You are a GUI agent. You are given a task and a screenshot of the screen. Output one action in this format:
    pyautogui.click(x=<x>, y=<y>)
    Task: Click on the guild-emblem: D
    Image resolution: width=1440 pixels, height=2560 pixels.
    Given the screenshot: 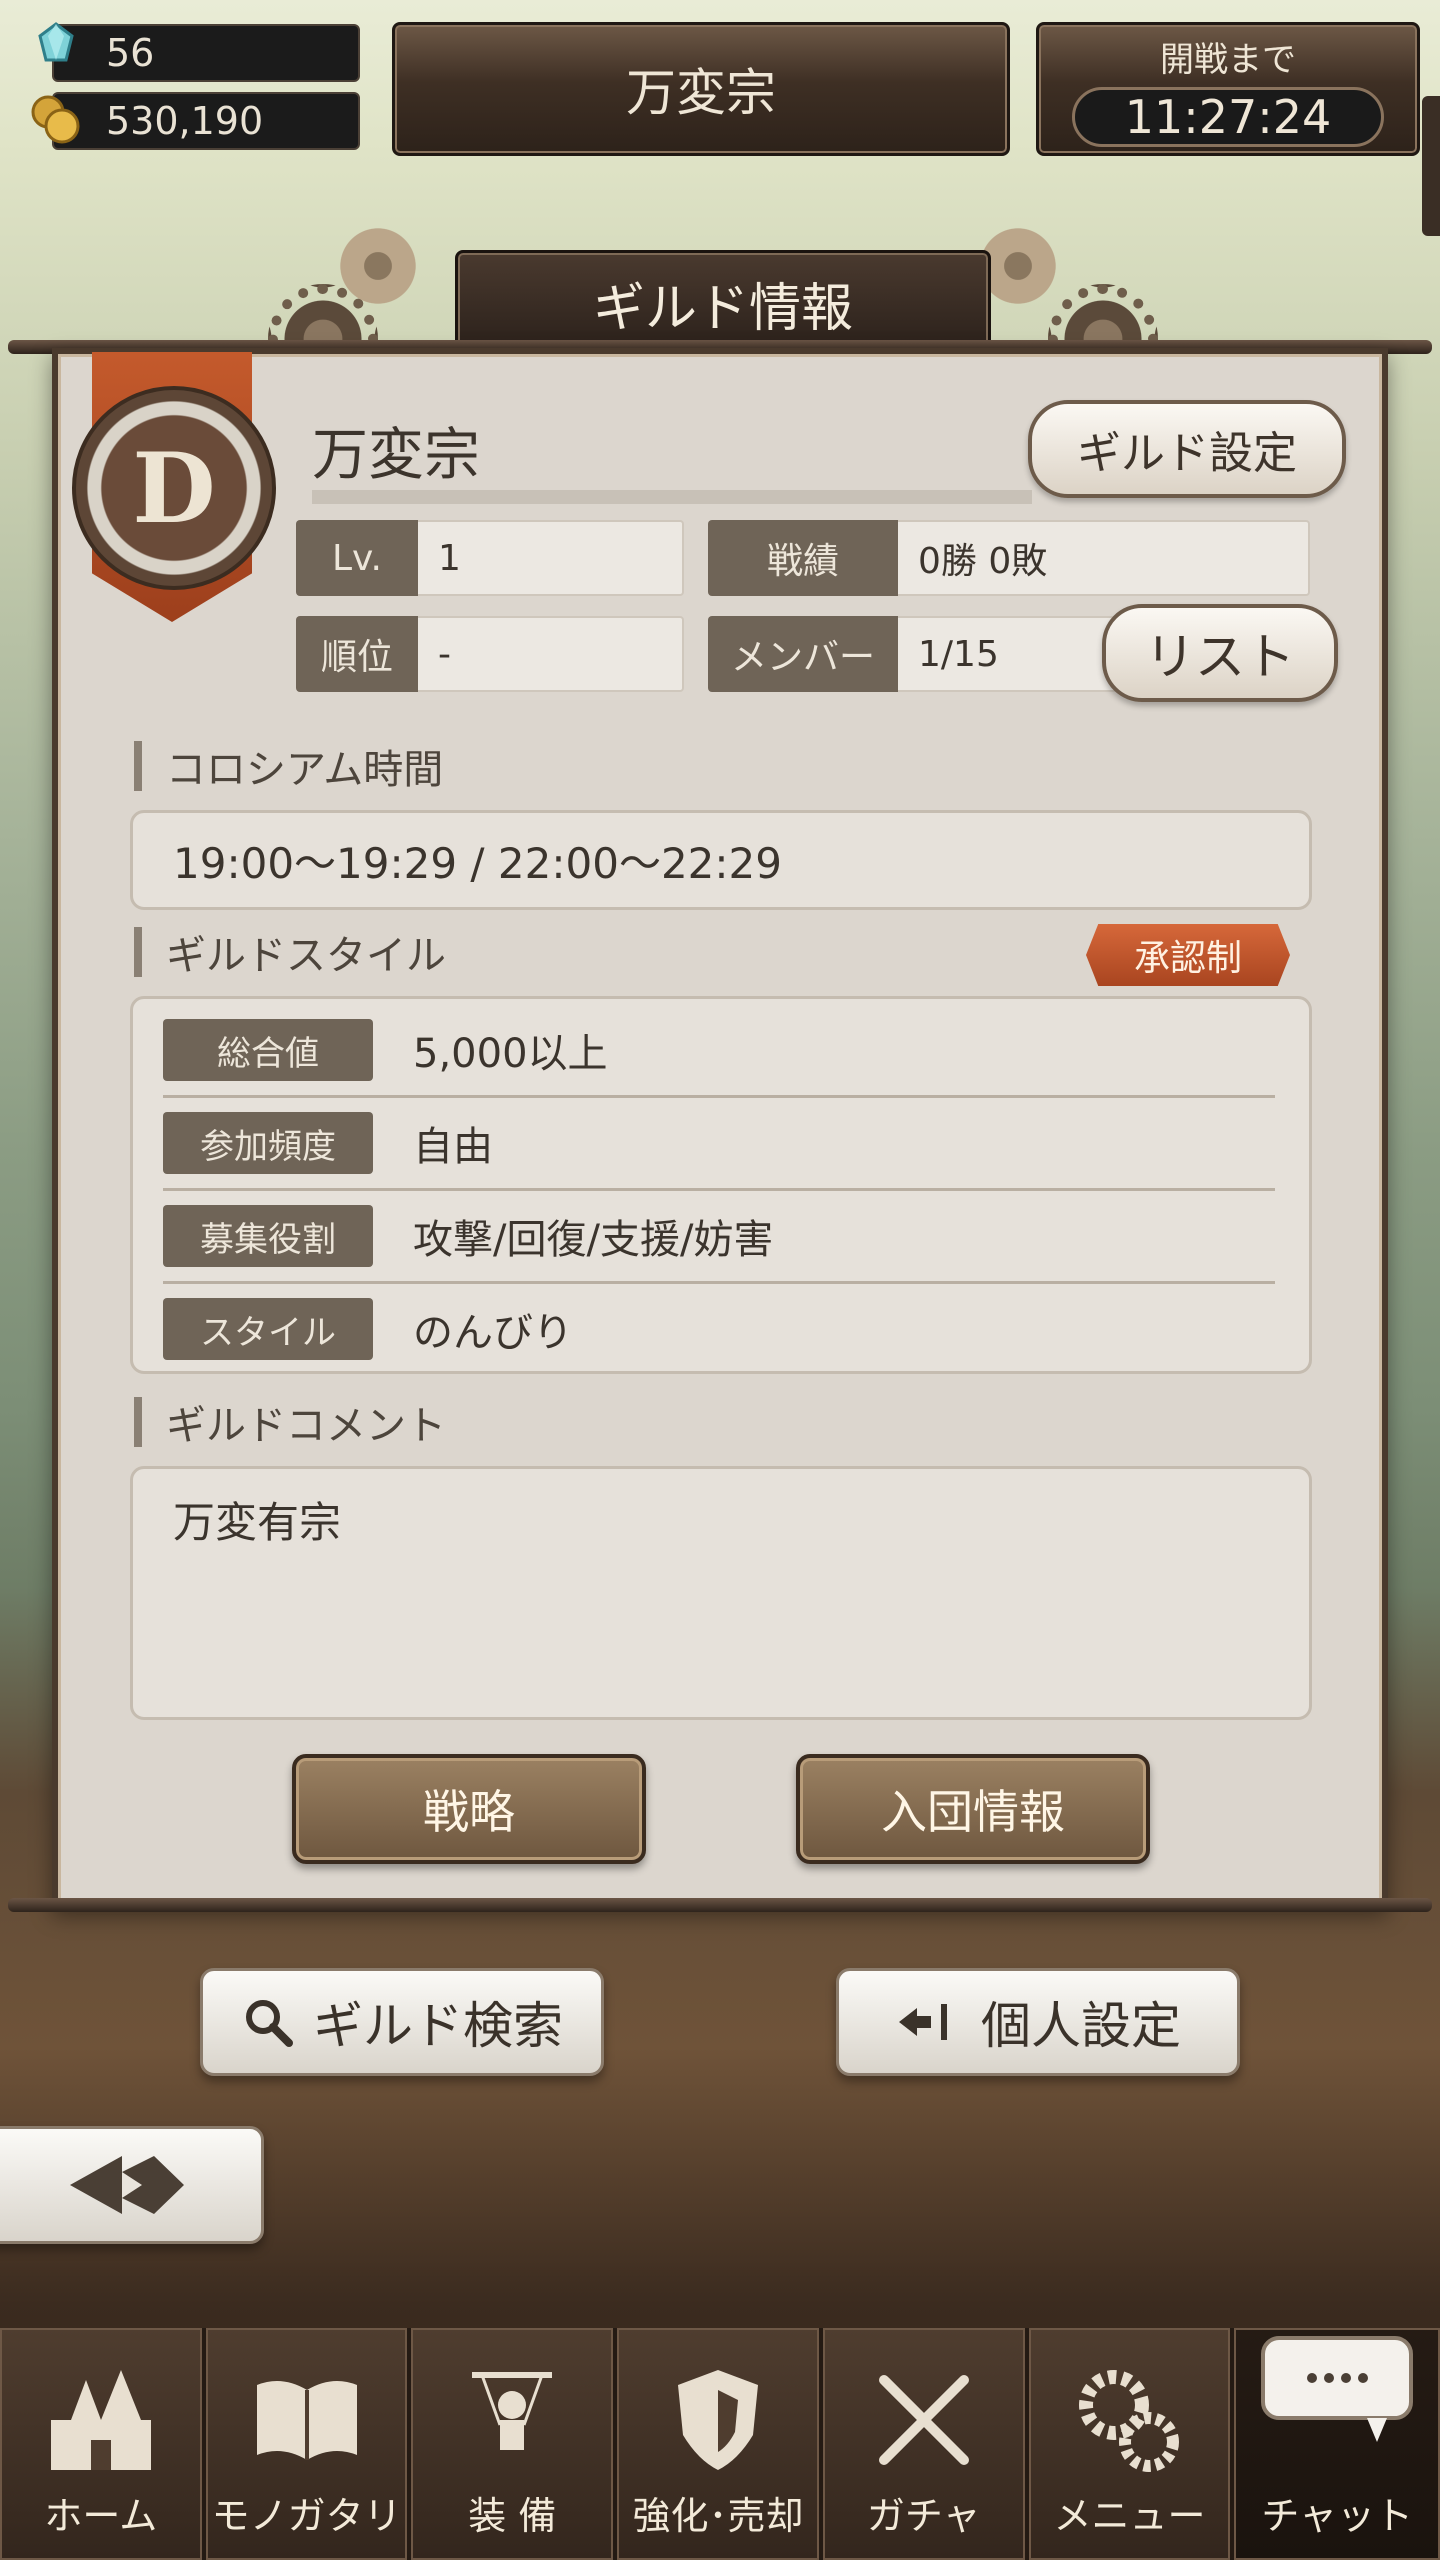 What is the action you would take?
    pyautogui.click(x=174, y=488)
    